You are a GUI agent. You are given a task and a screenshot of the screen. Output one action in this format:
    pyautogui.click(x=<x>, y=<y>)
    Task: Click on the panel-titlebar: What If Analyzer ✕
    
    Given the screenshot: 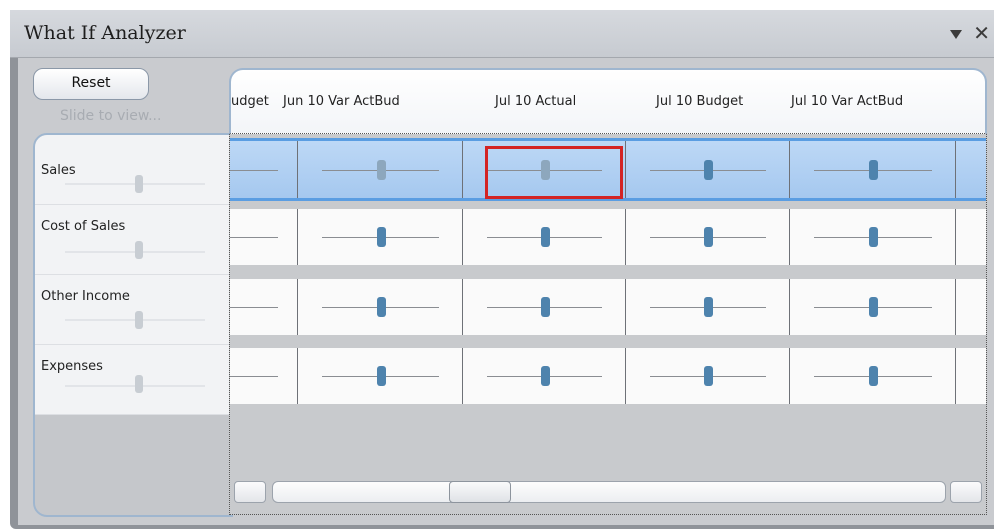 What is the action you would take?
    pyautogui.click(x=502, y=34)
    